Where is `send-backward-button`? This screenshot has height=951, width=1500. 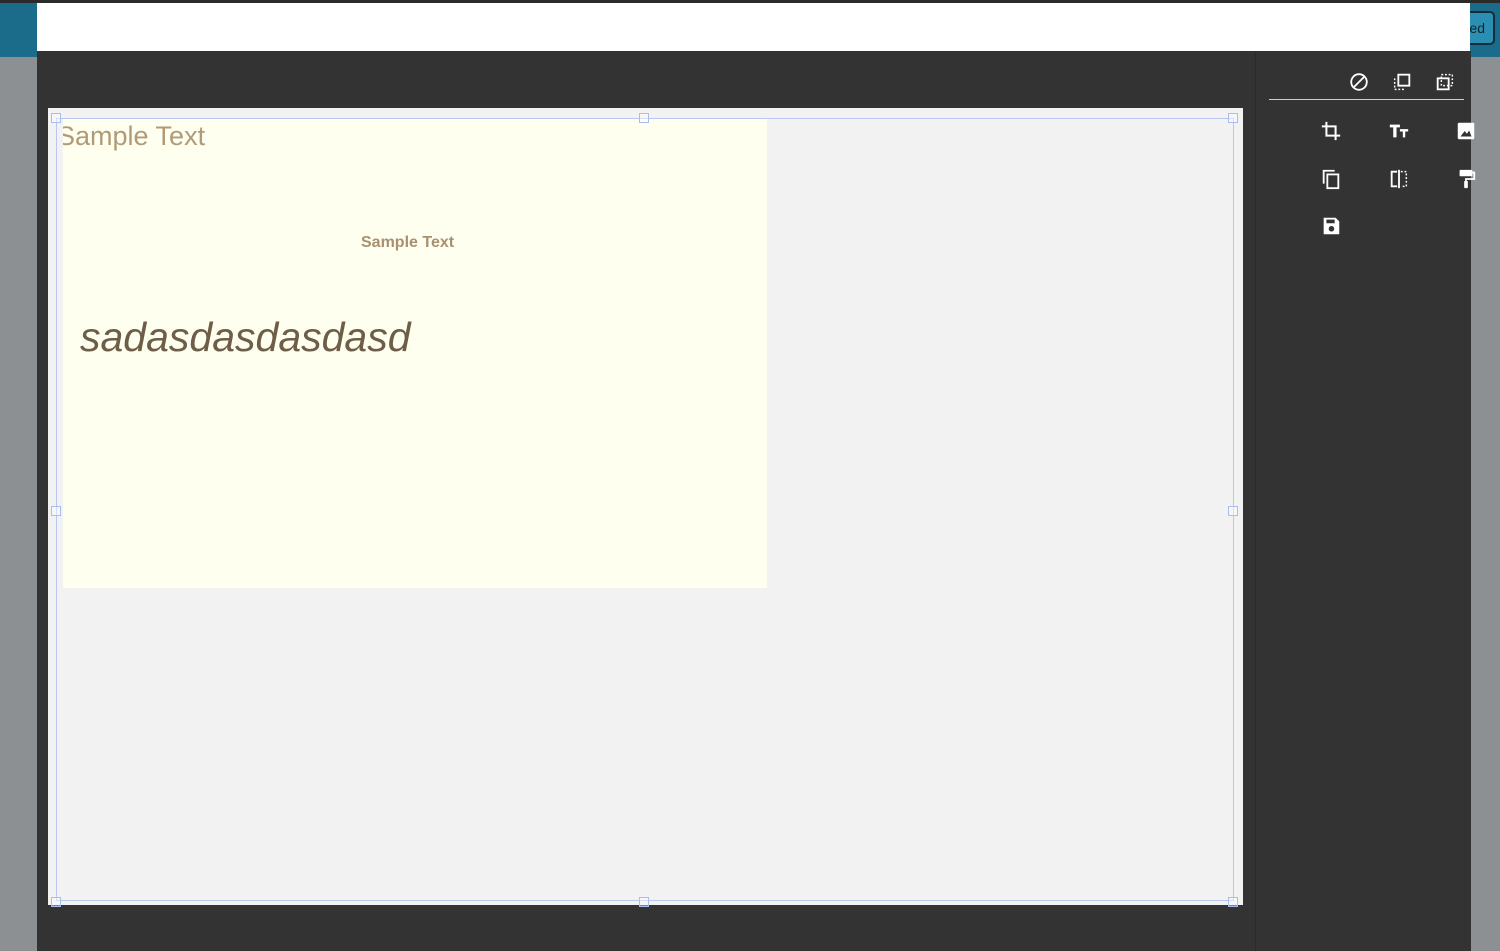 send-backward-button is located at coordinates (1445, 82).